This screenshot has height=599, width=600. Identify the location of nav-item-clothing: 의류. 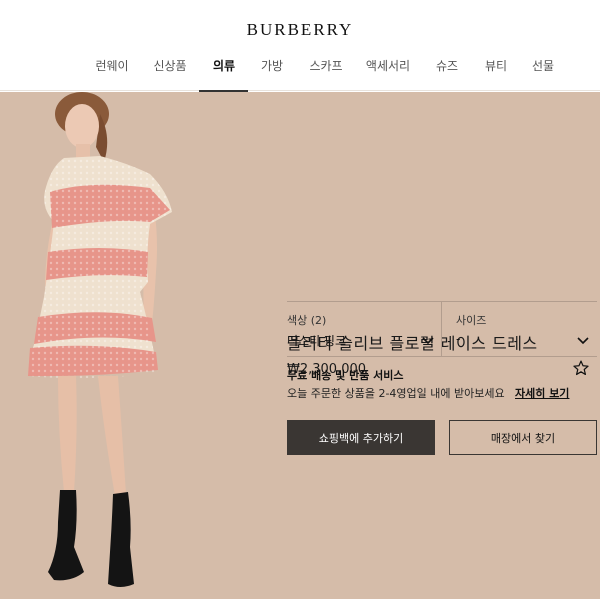
(224, 74).